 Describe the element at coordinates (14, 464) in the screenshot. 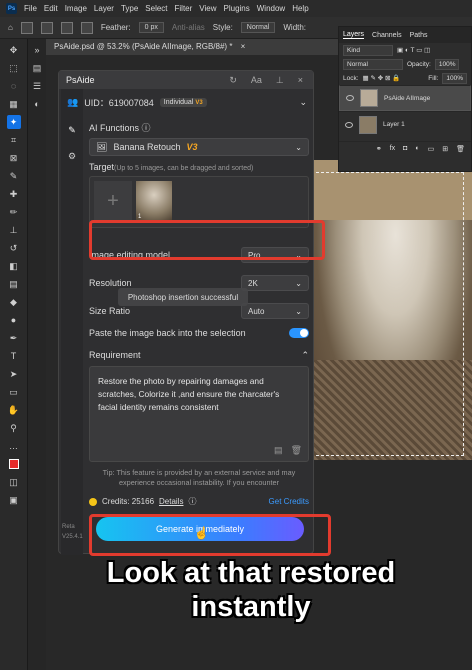

I see `foreground-color-swatch` at that location.